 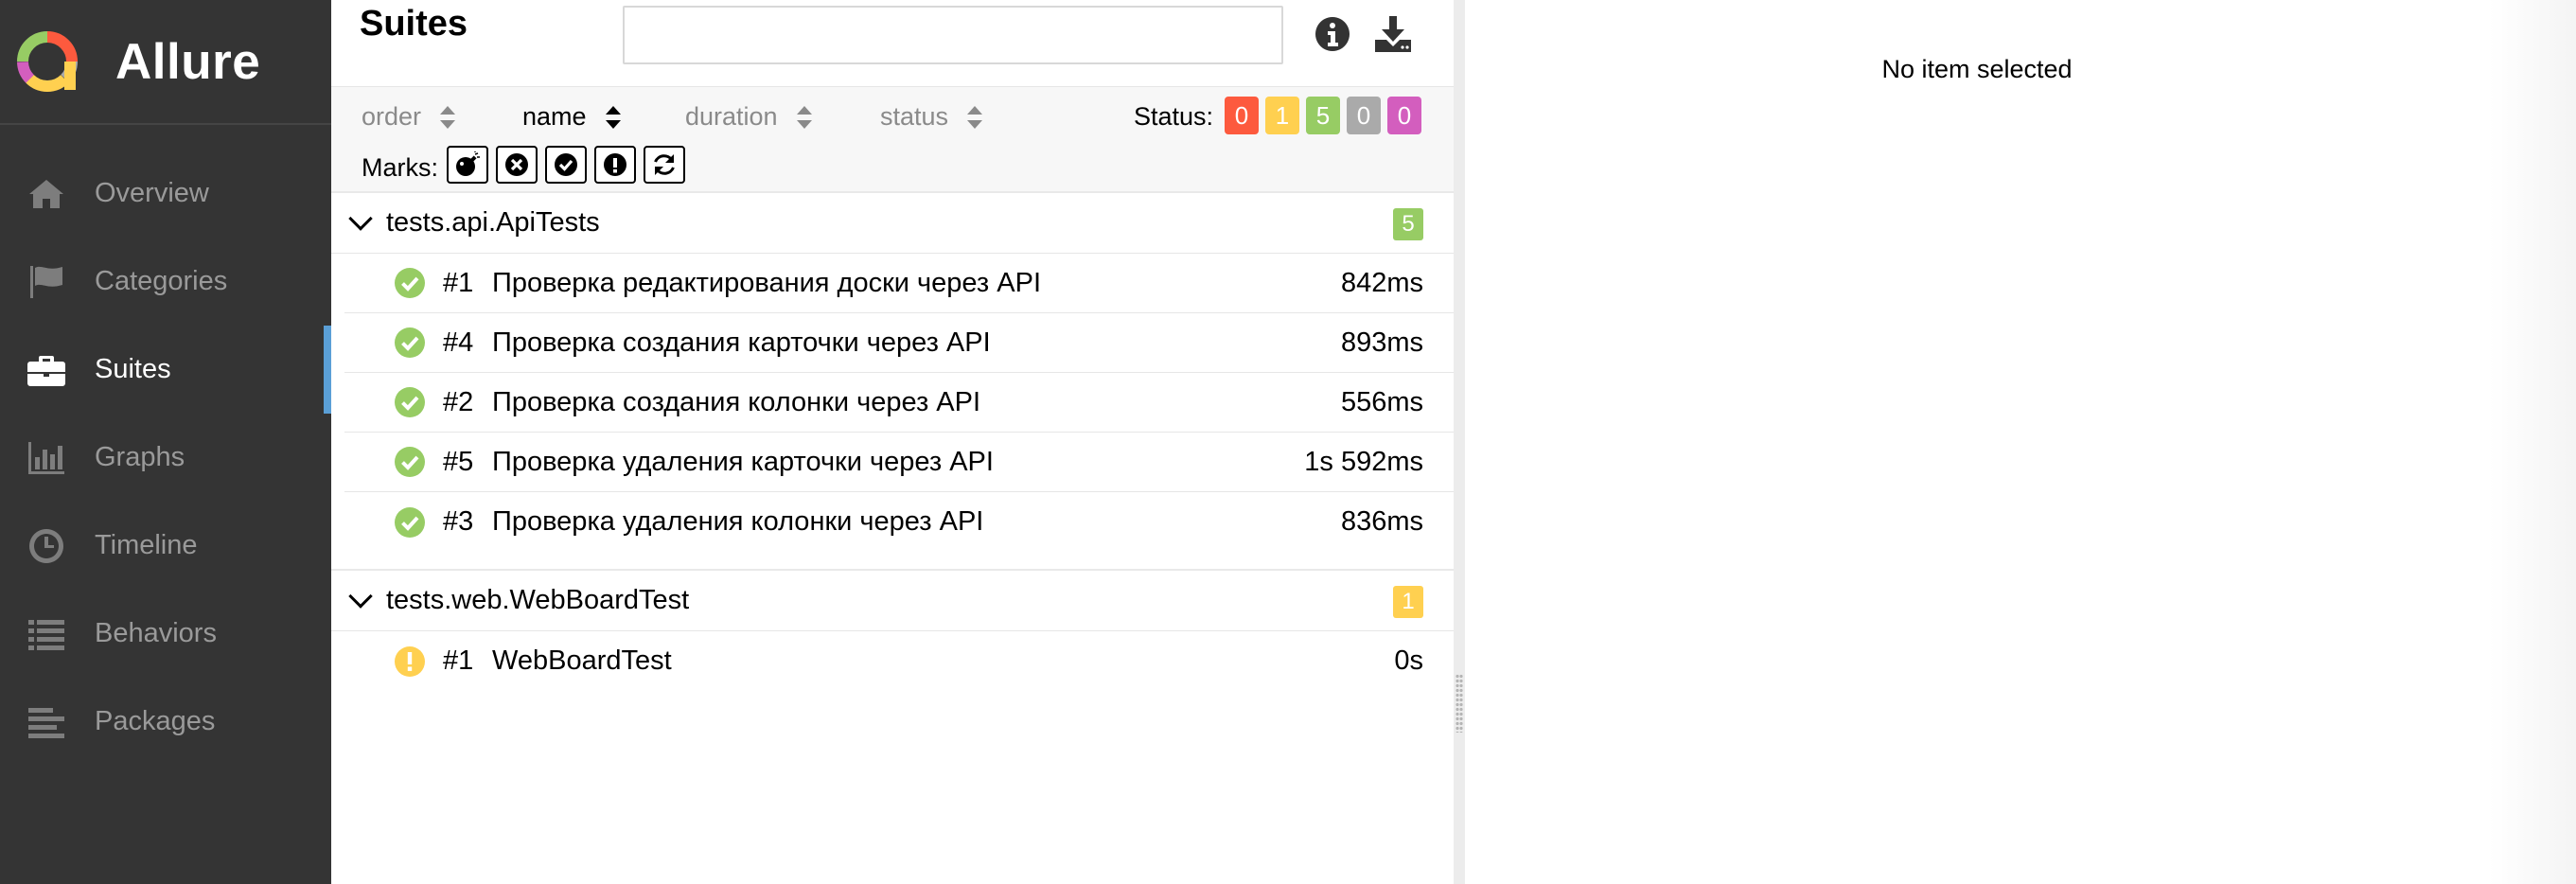 What do you see at coordinates (1977, 69) in the screenshot?
I see `empty-state-message: No item selected` at bounding box center [1977, 69].